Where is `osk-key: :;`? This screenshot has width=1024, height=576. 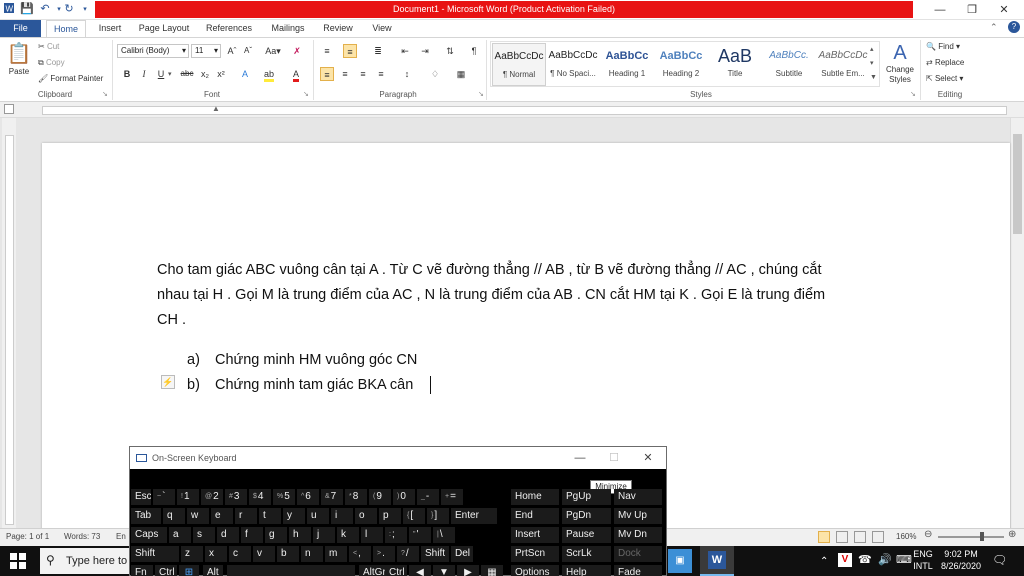
osk-key: :; is located at coordinates (396, 535).